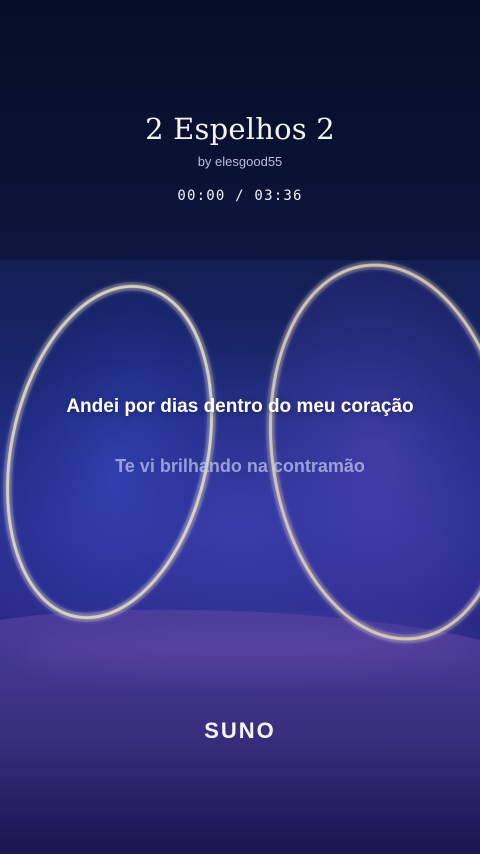  I want to click on lyric-current-line: Andei por dias dentro do meu coração, so click(240, 406).